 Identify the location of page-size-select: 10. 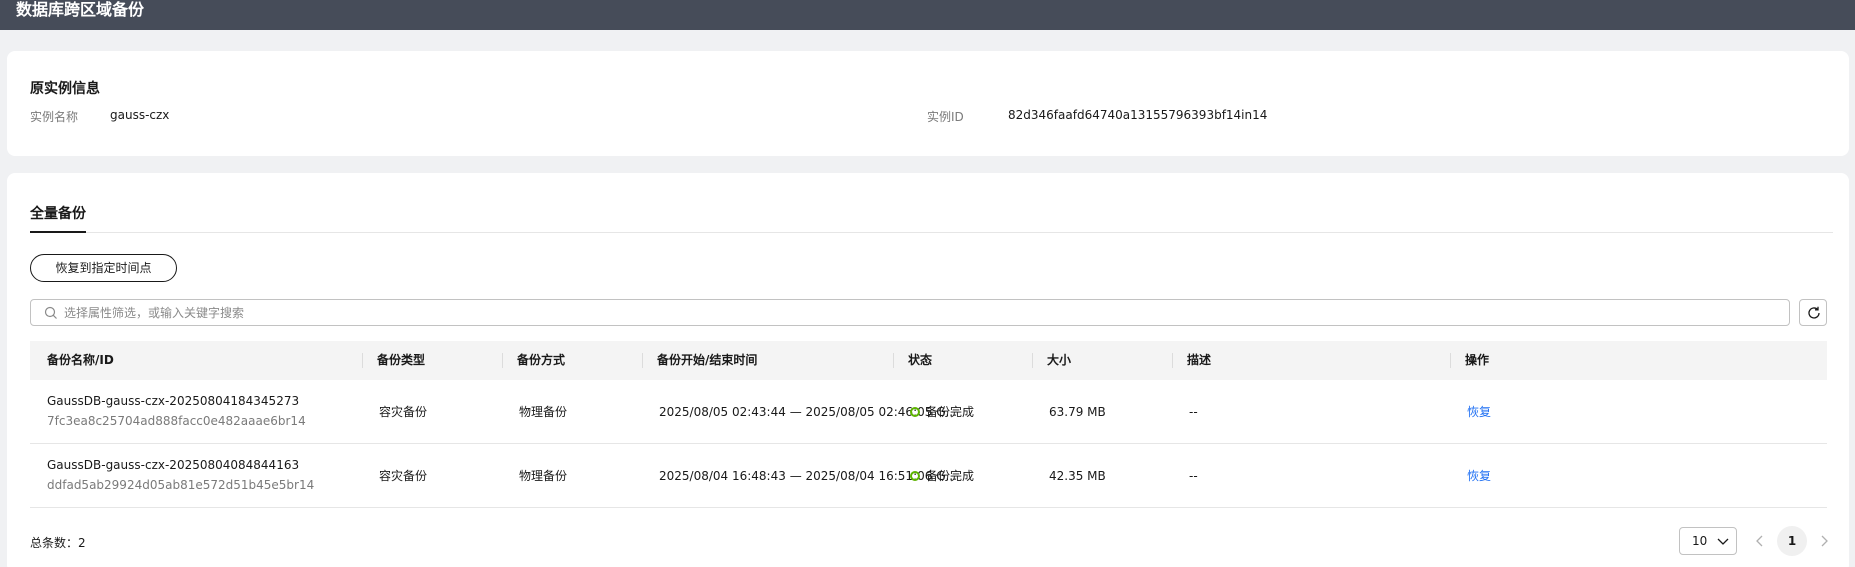
(1708, 541).